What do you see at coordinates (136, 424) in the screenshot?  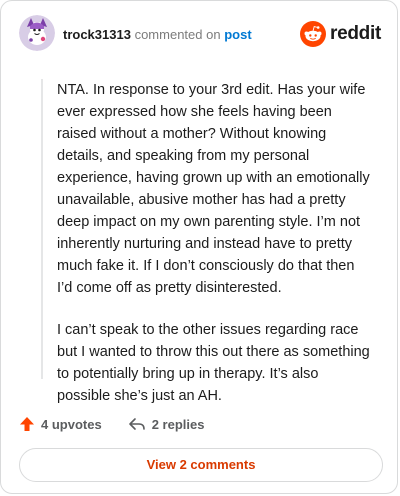 I see `reply-arrow-icon` at bounding box center [136, 424].